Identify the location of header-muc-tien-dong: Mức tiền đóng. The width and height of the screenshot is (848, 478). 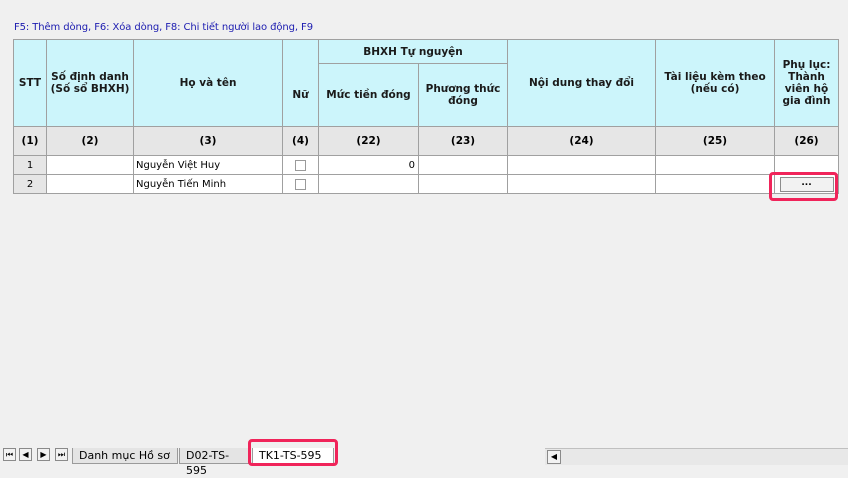
(368, 95).